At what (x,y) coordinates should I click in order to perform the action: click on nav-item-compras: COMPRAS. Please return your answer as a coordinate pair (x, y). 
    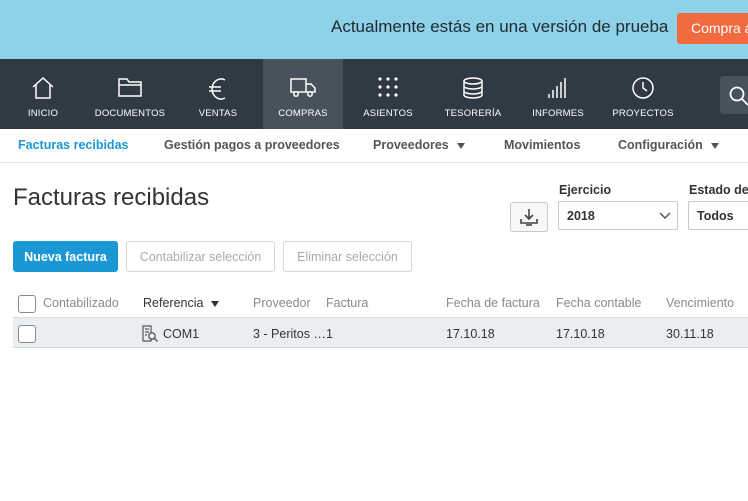
    Looking at the image, I should click on (303, 94).